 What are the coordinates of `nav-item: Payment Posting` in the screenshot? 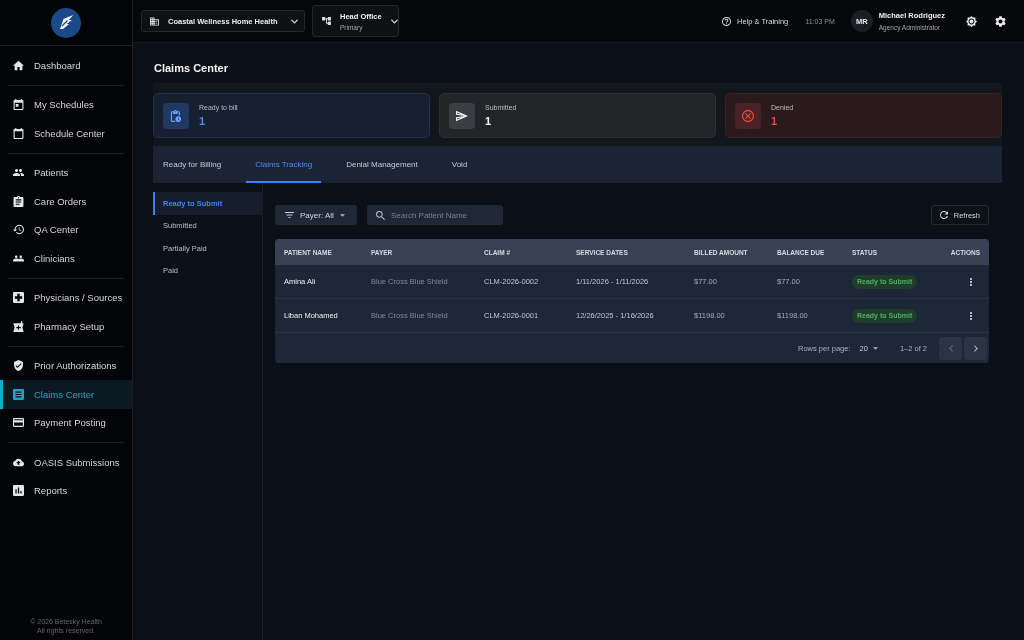 It's located at (66, 422).